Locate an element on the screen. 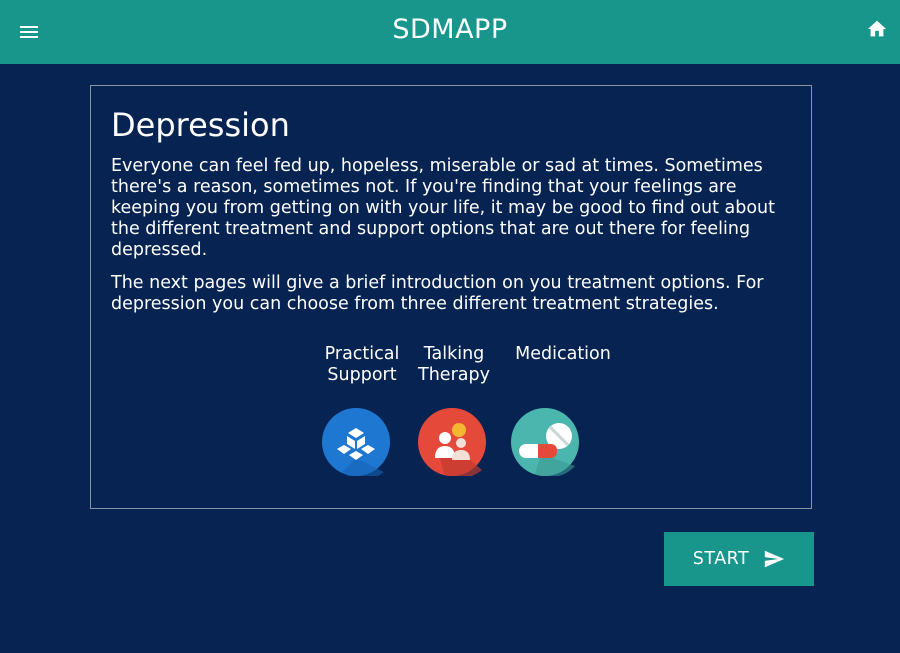  start-button-label: START is located at coordinates (721, 559).